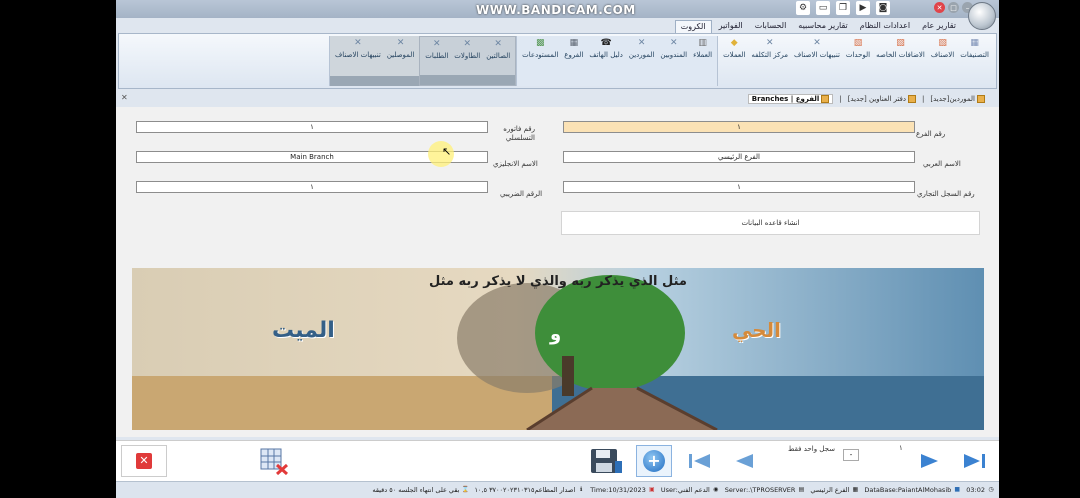  I want to click on ribbon-item-label: مركز التكلفه, so click(770, 55).